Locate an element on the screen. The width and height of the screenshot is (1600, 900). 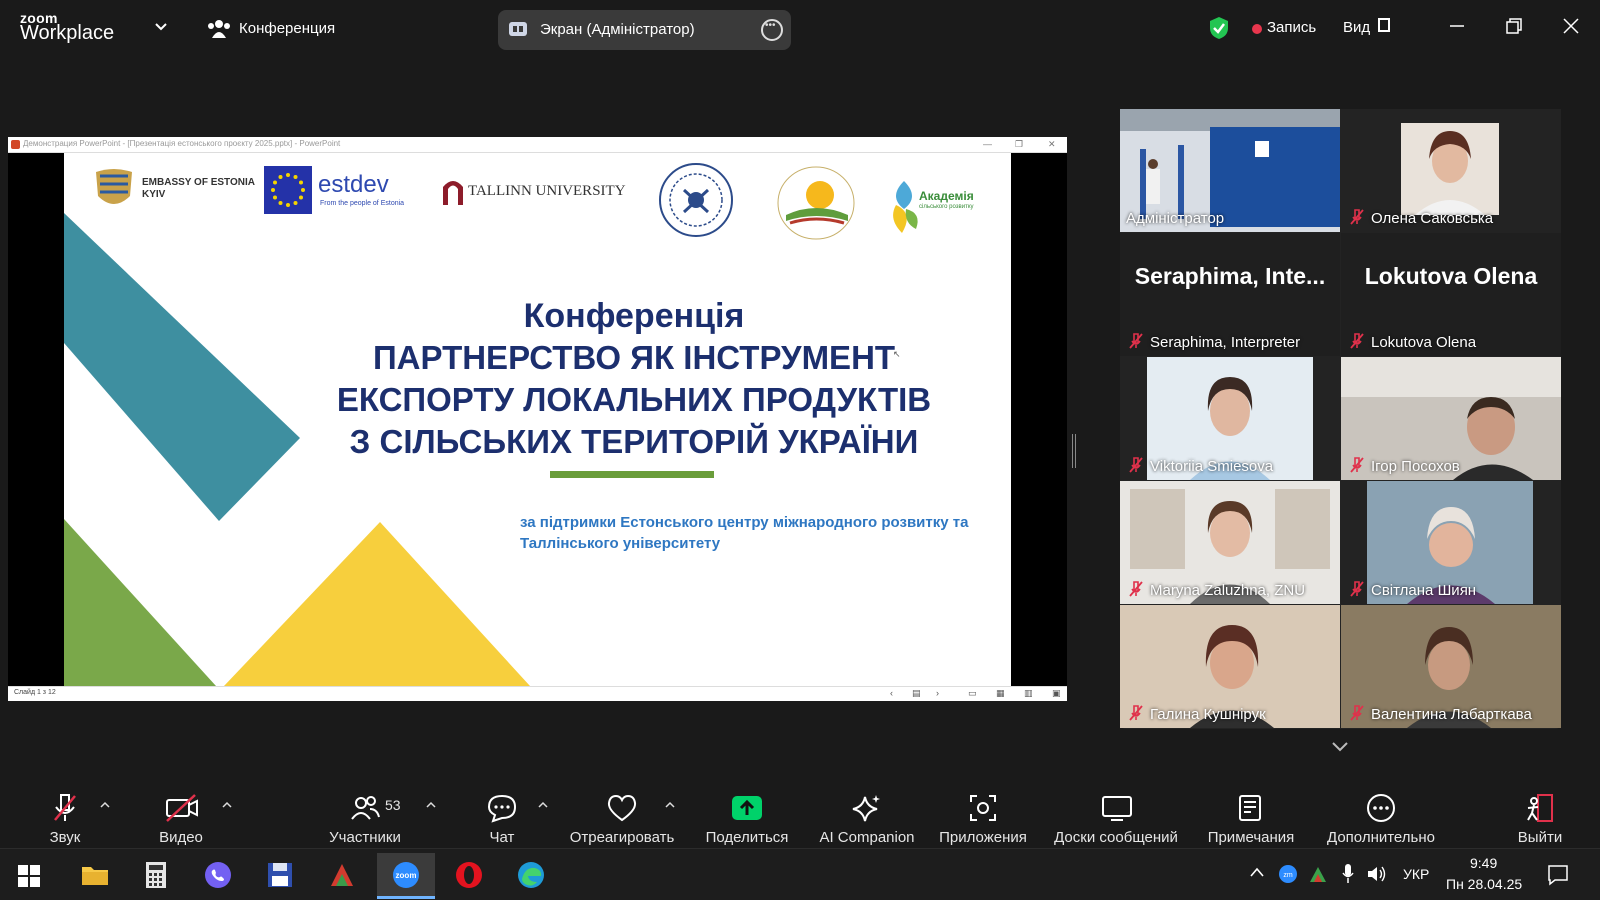
svg-text: zm is located at coordinates (1288, 875).